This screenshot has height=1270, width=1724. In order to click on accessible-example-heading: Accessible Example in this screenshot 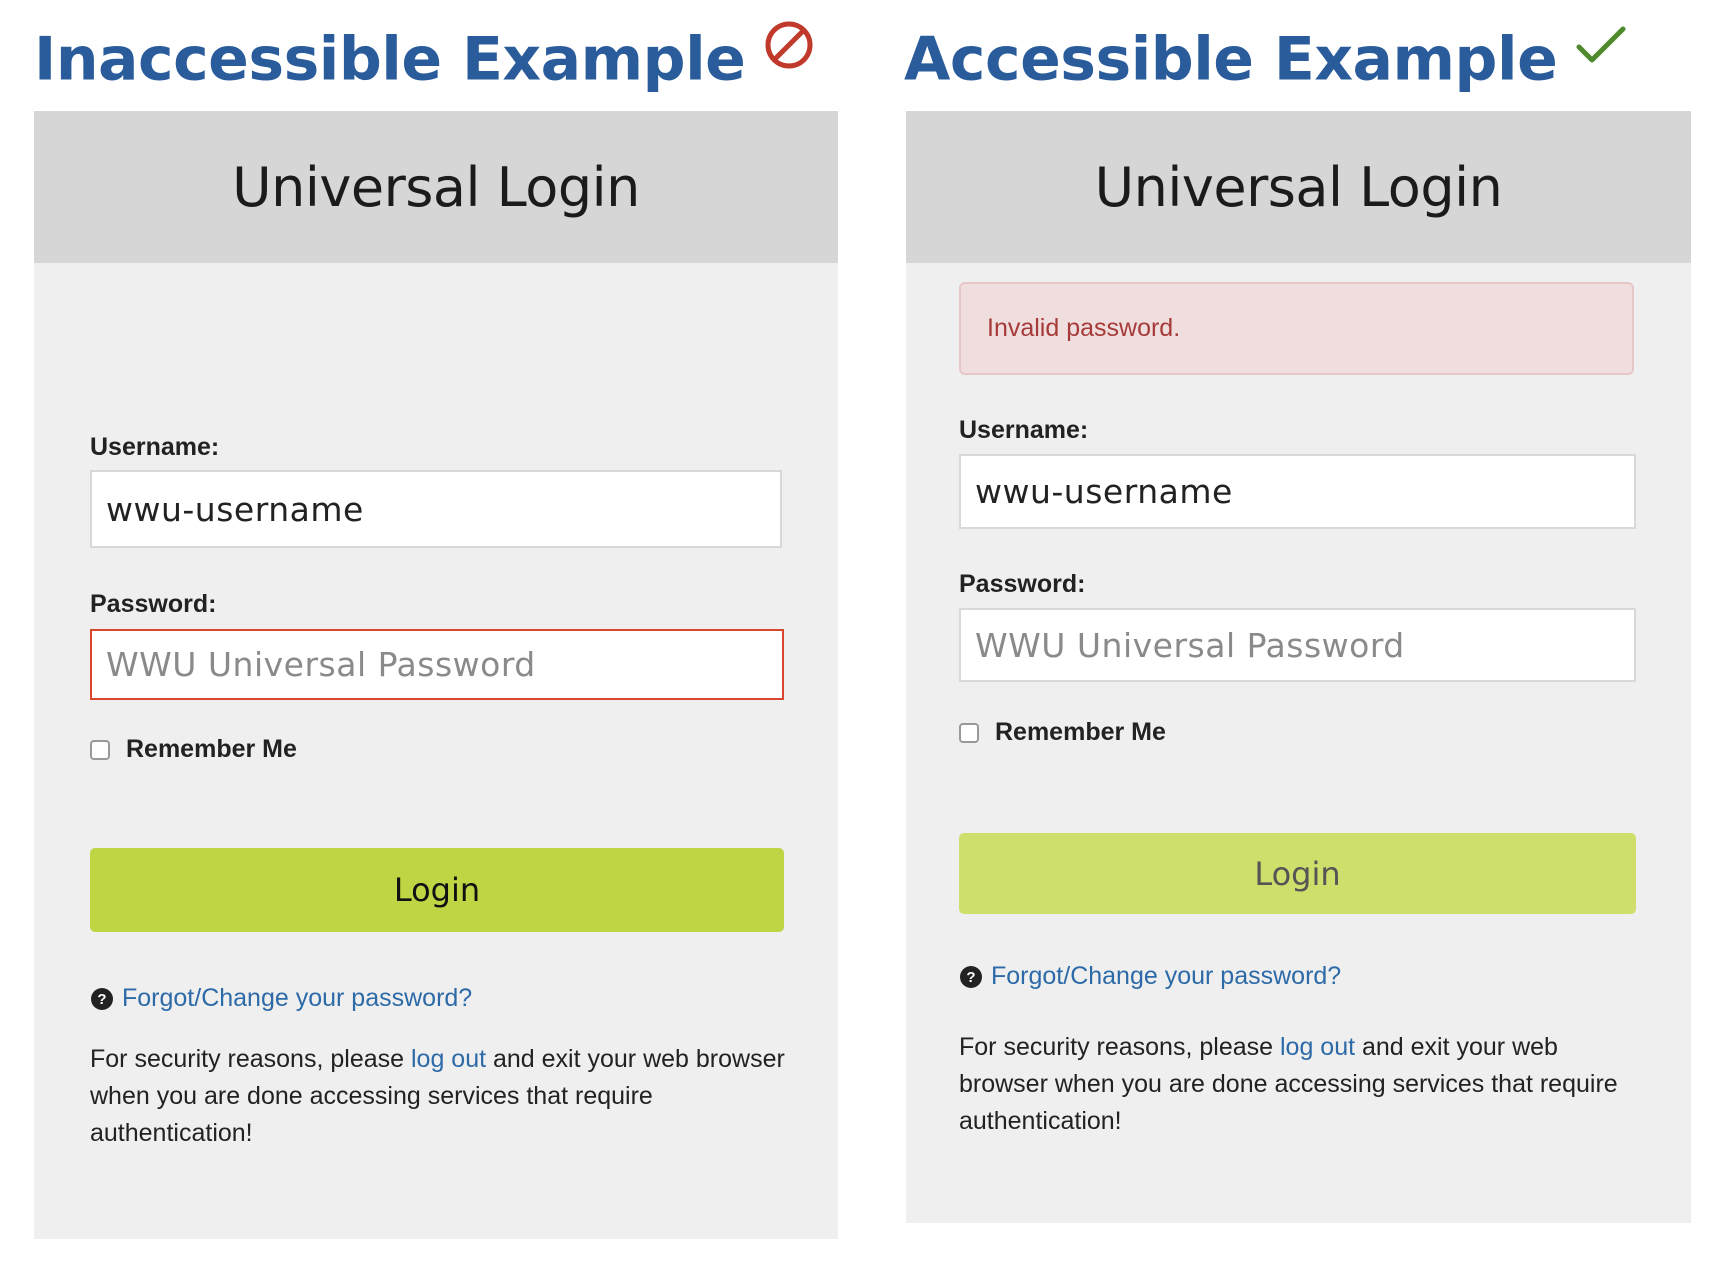, I will do `click(1265, 57)`.